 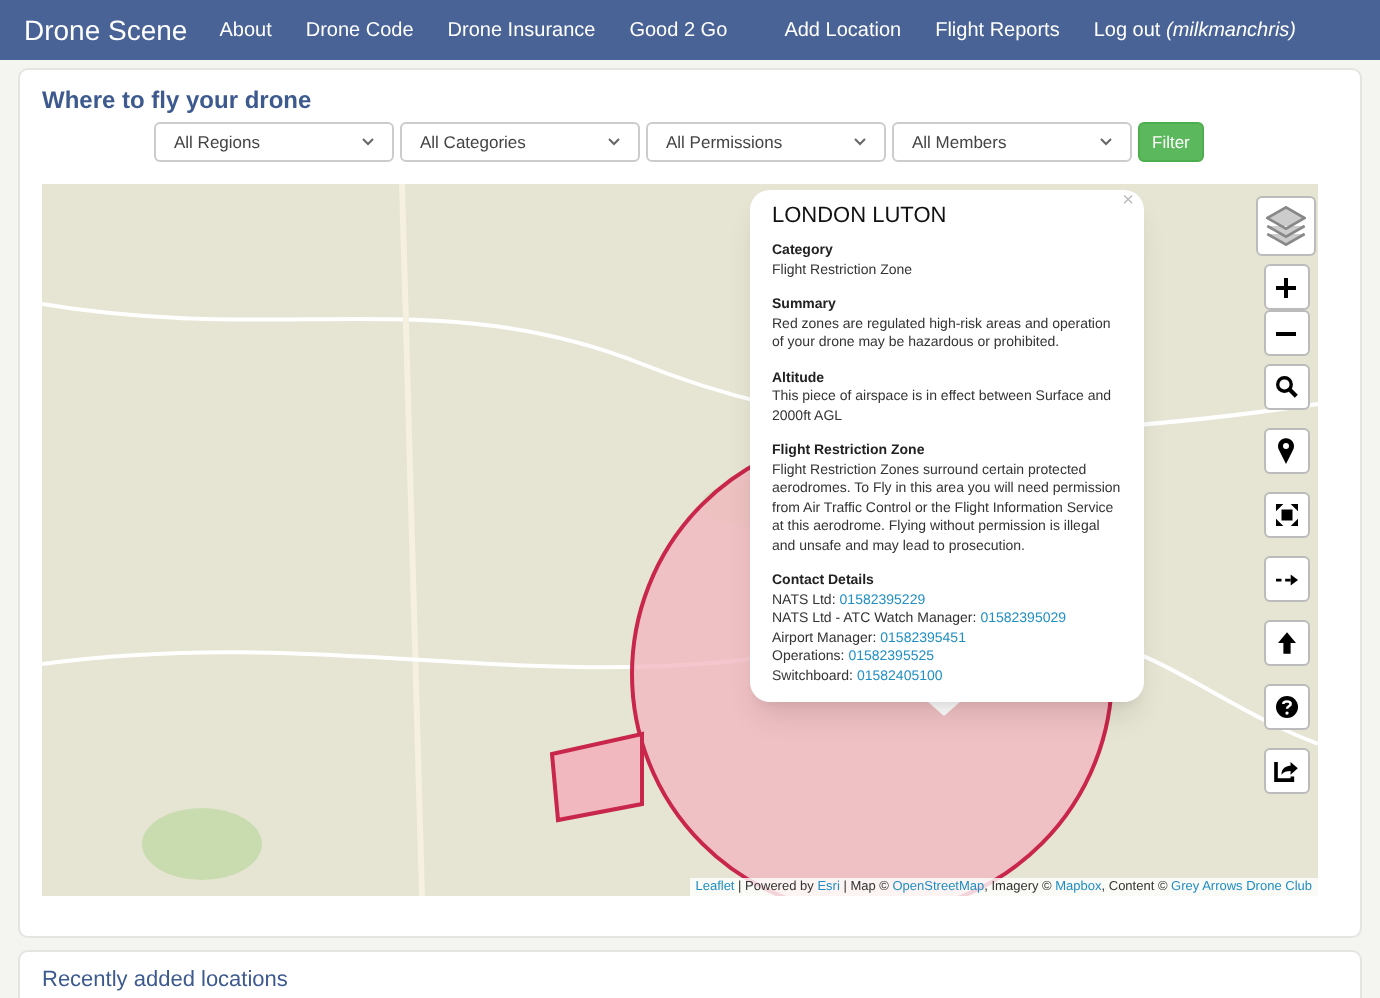 I want to click on nav-link: Good 2 Go, so click(x=678, y=30).